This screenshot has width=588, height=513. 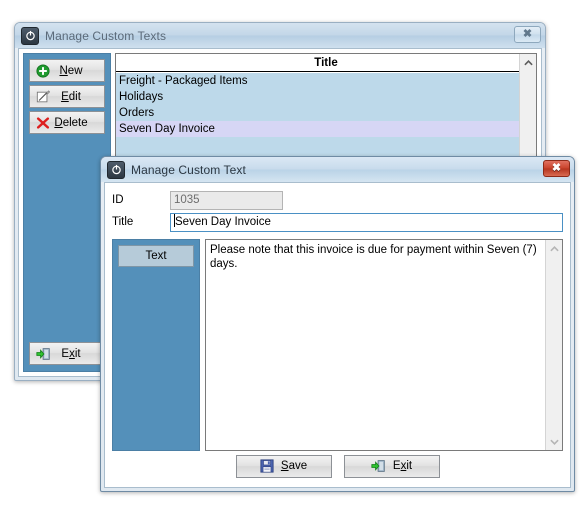 I want to click on delete-button-label: Delete, so click(x=71, y=122).